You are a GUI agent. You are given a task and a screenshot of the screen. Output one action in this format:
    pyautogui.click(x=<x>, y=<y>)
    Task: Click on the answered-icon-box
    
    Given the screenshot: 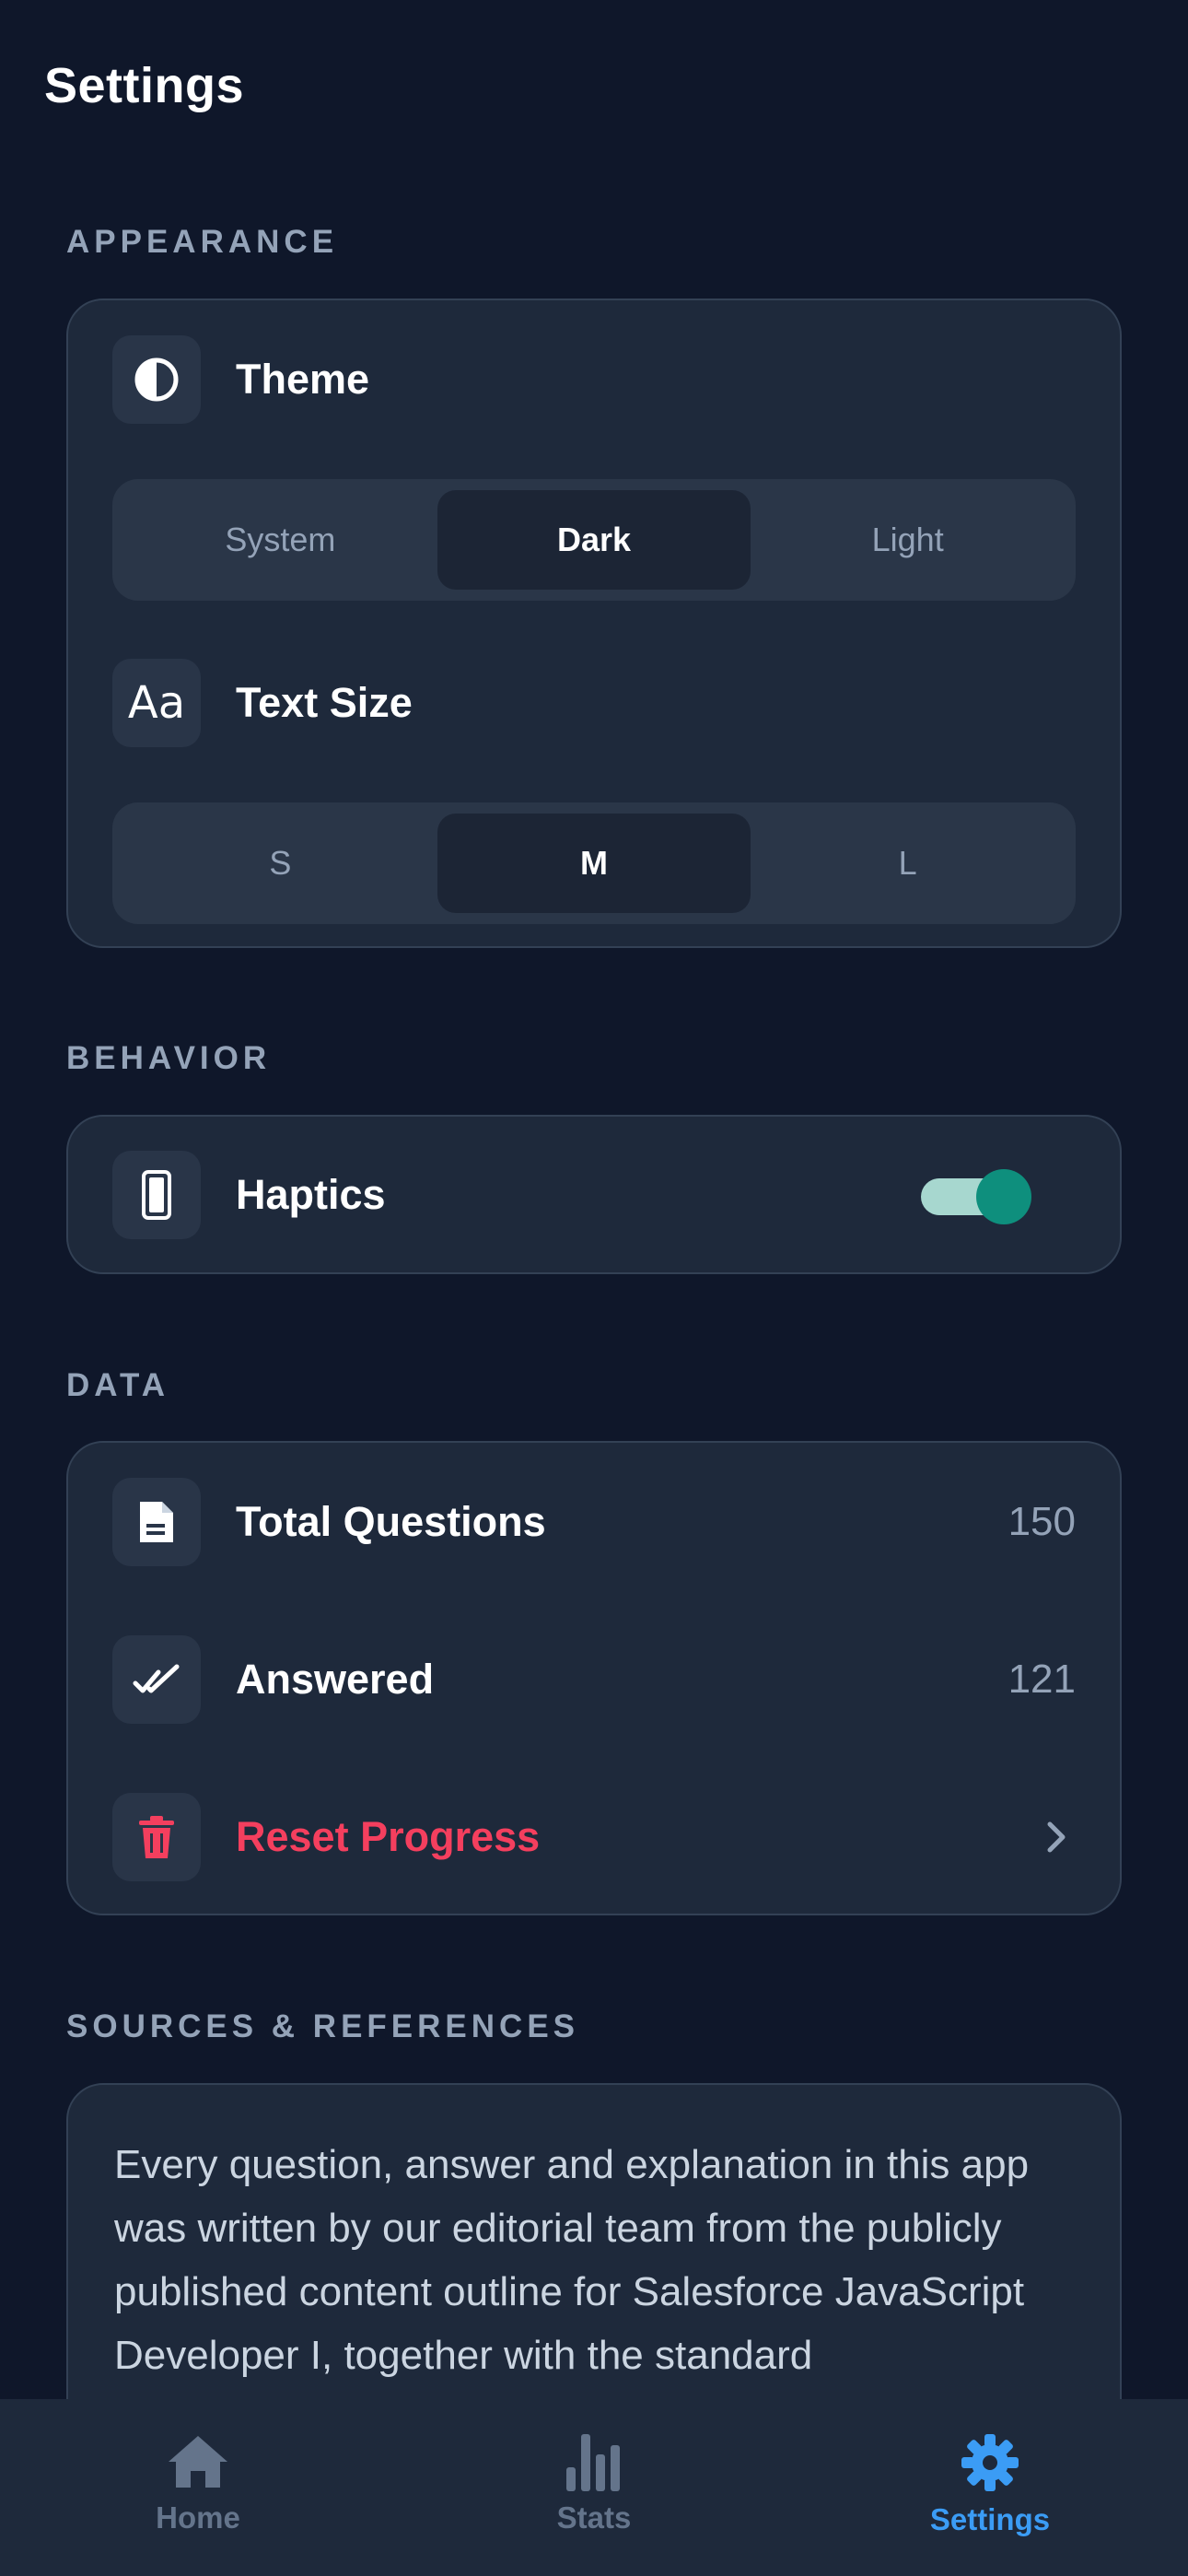 What is the action you would take?
    pyautogui.click(x=156, y=1679)
    